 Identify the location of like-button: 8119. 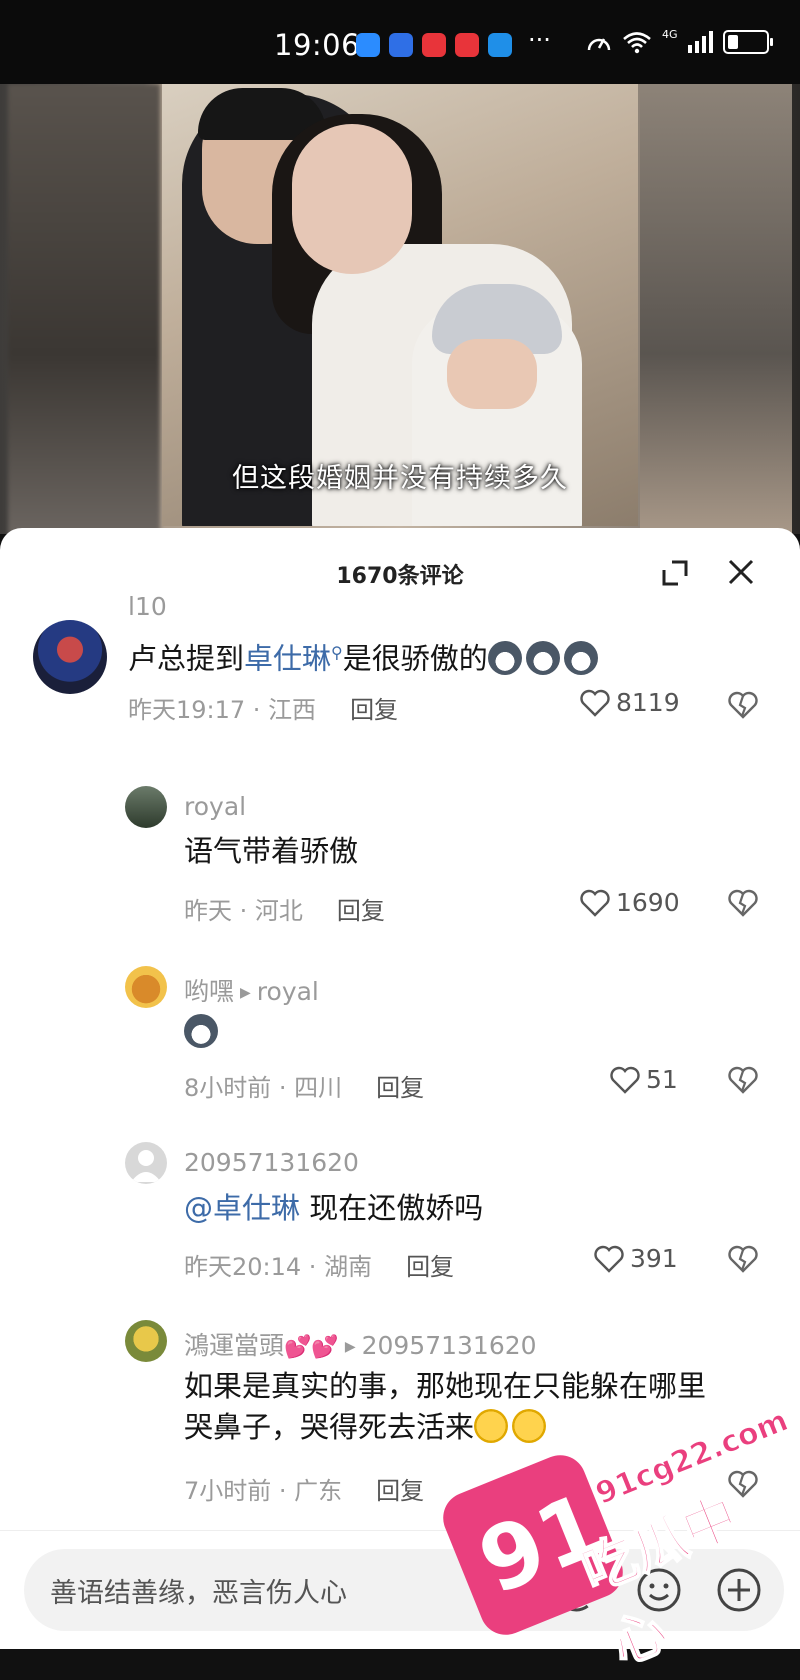
(630, 702).